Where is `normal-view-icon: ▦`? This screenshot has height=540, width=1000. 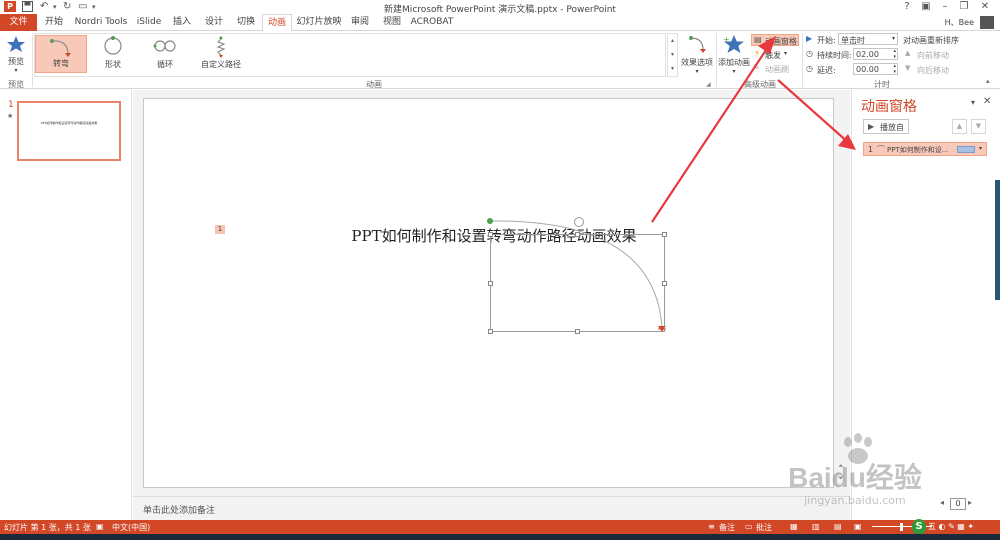
normal-view-icon: ▦ is located at coordinates (794, 526).